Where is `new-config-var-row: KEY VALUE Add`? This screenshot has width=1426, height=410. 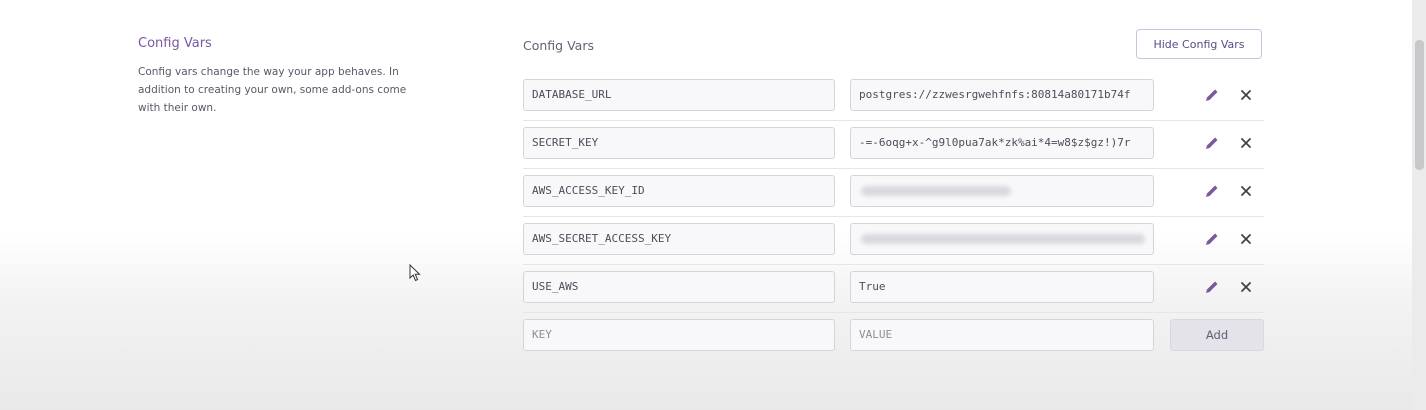
new-config-var-row: KEY VALUE Add is located at coordinates (893, 336).